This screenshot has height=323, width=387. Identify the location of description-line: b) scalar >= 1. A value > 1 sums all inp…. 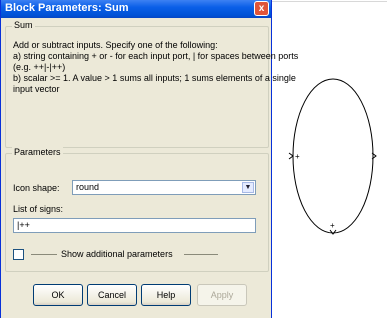
(154, 78).